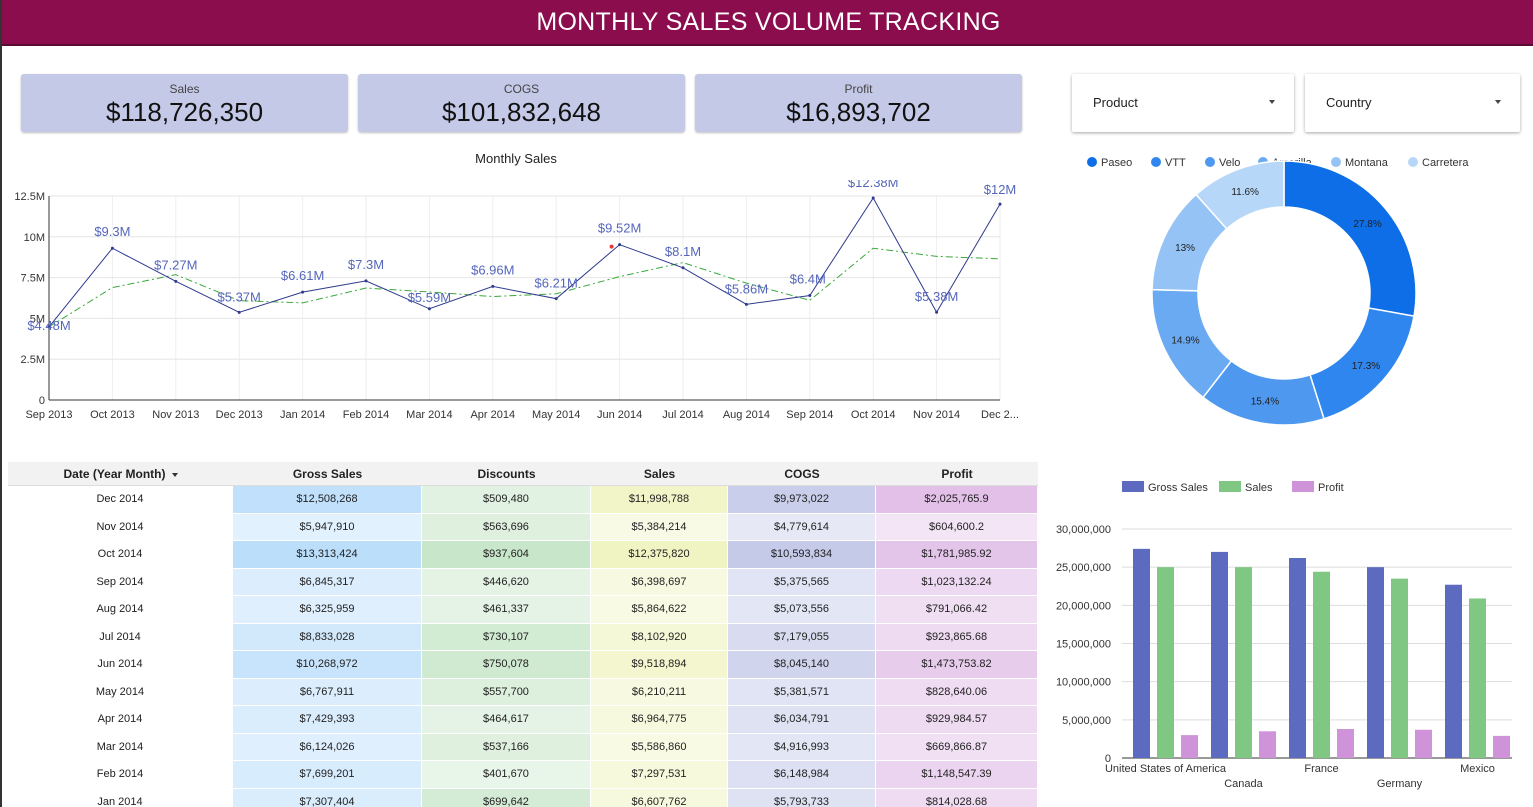  Describe the element at coordinates (327, 691) in the screenshot. I see `cell-gross-sales: $6,767,911` at that location.